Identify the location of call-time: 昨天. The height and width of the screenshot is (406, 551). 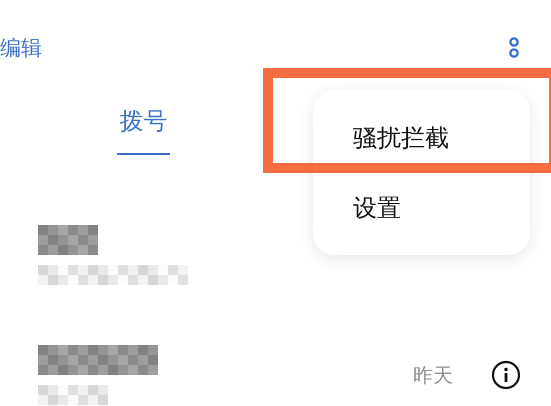
(433, 375).